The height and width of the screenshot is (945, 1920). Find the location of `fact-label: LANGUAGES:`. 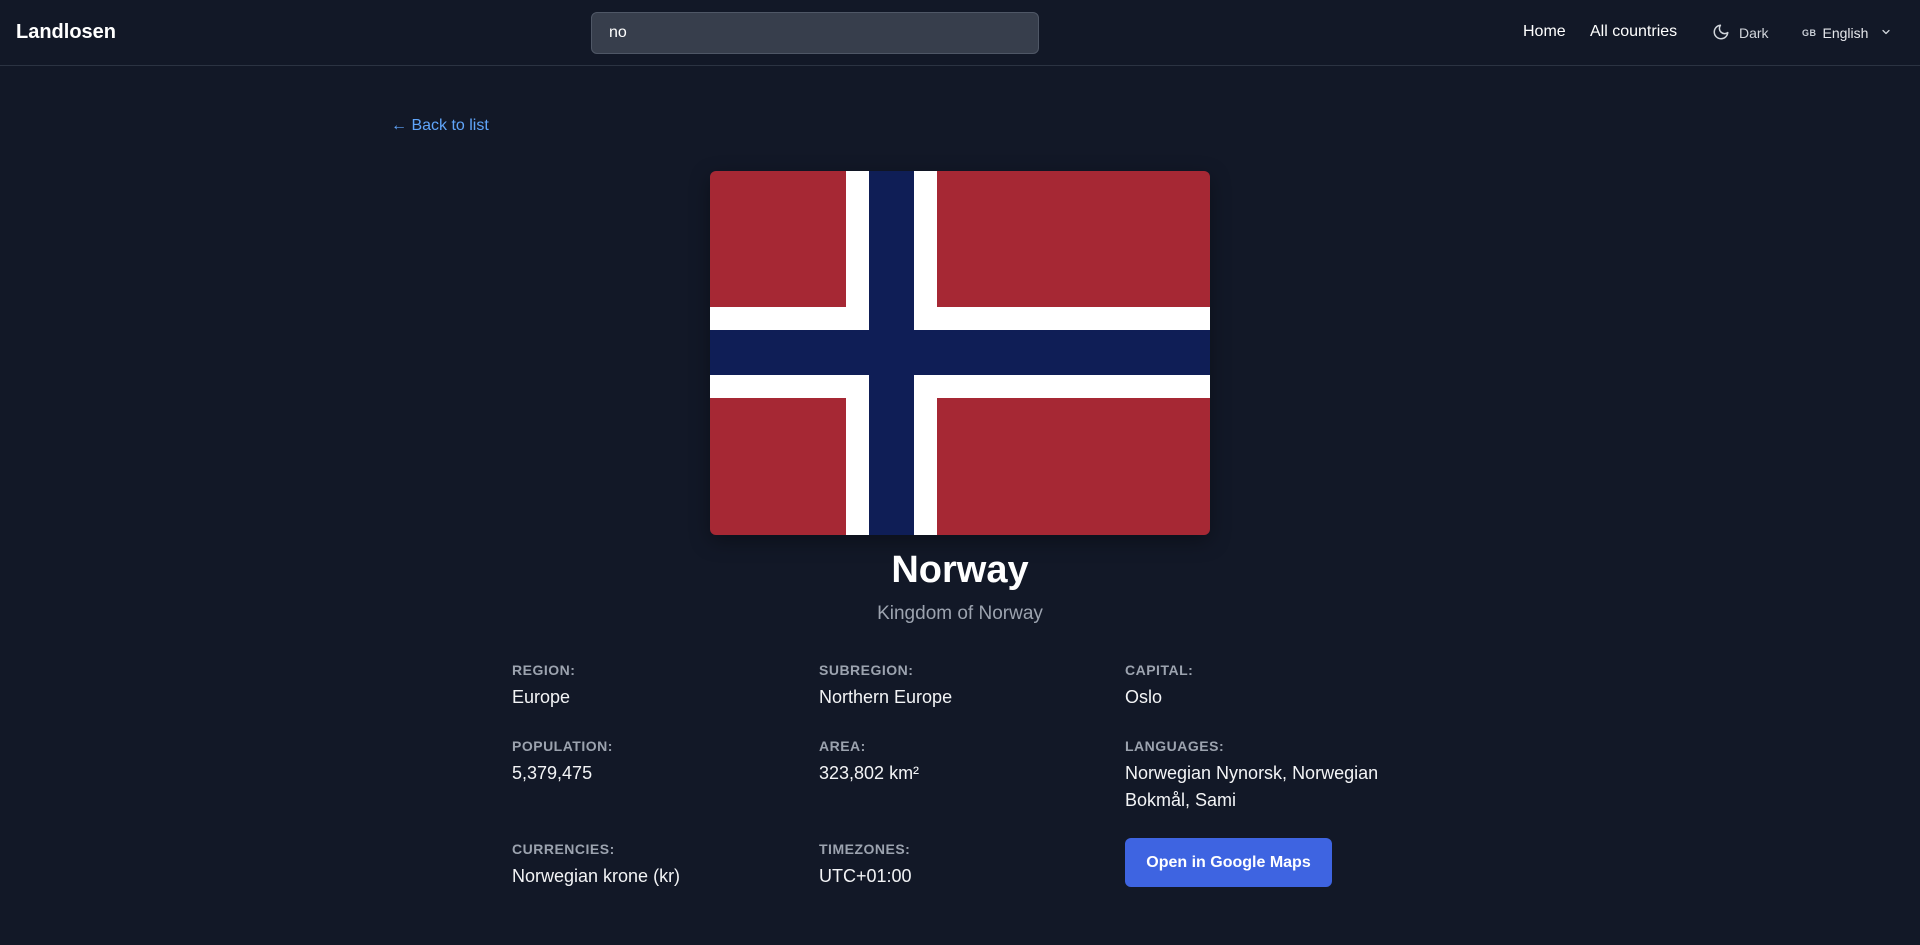

fact-label: LANGUAGES: is located at coordinates (1175, 746).